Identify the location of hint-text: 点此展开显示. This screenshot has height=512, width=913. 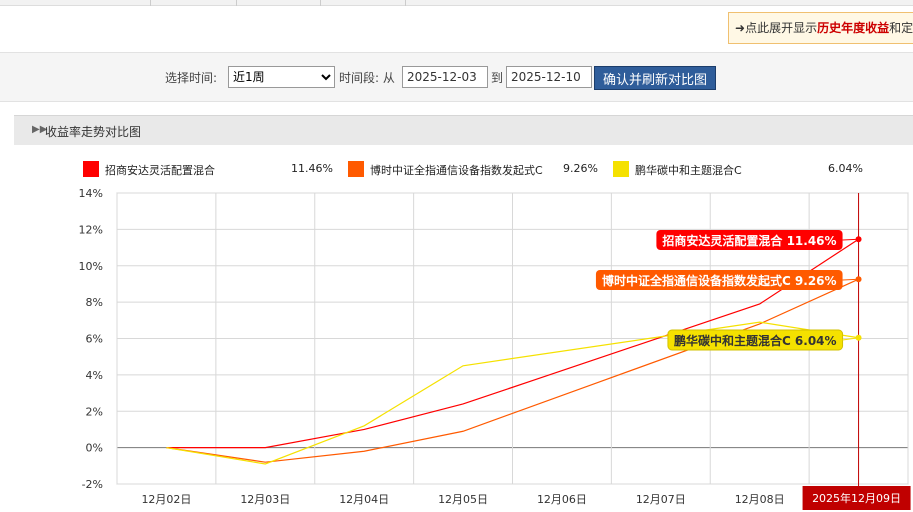
(781, 28).